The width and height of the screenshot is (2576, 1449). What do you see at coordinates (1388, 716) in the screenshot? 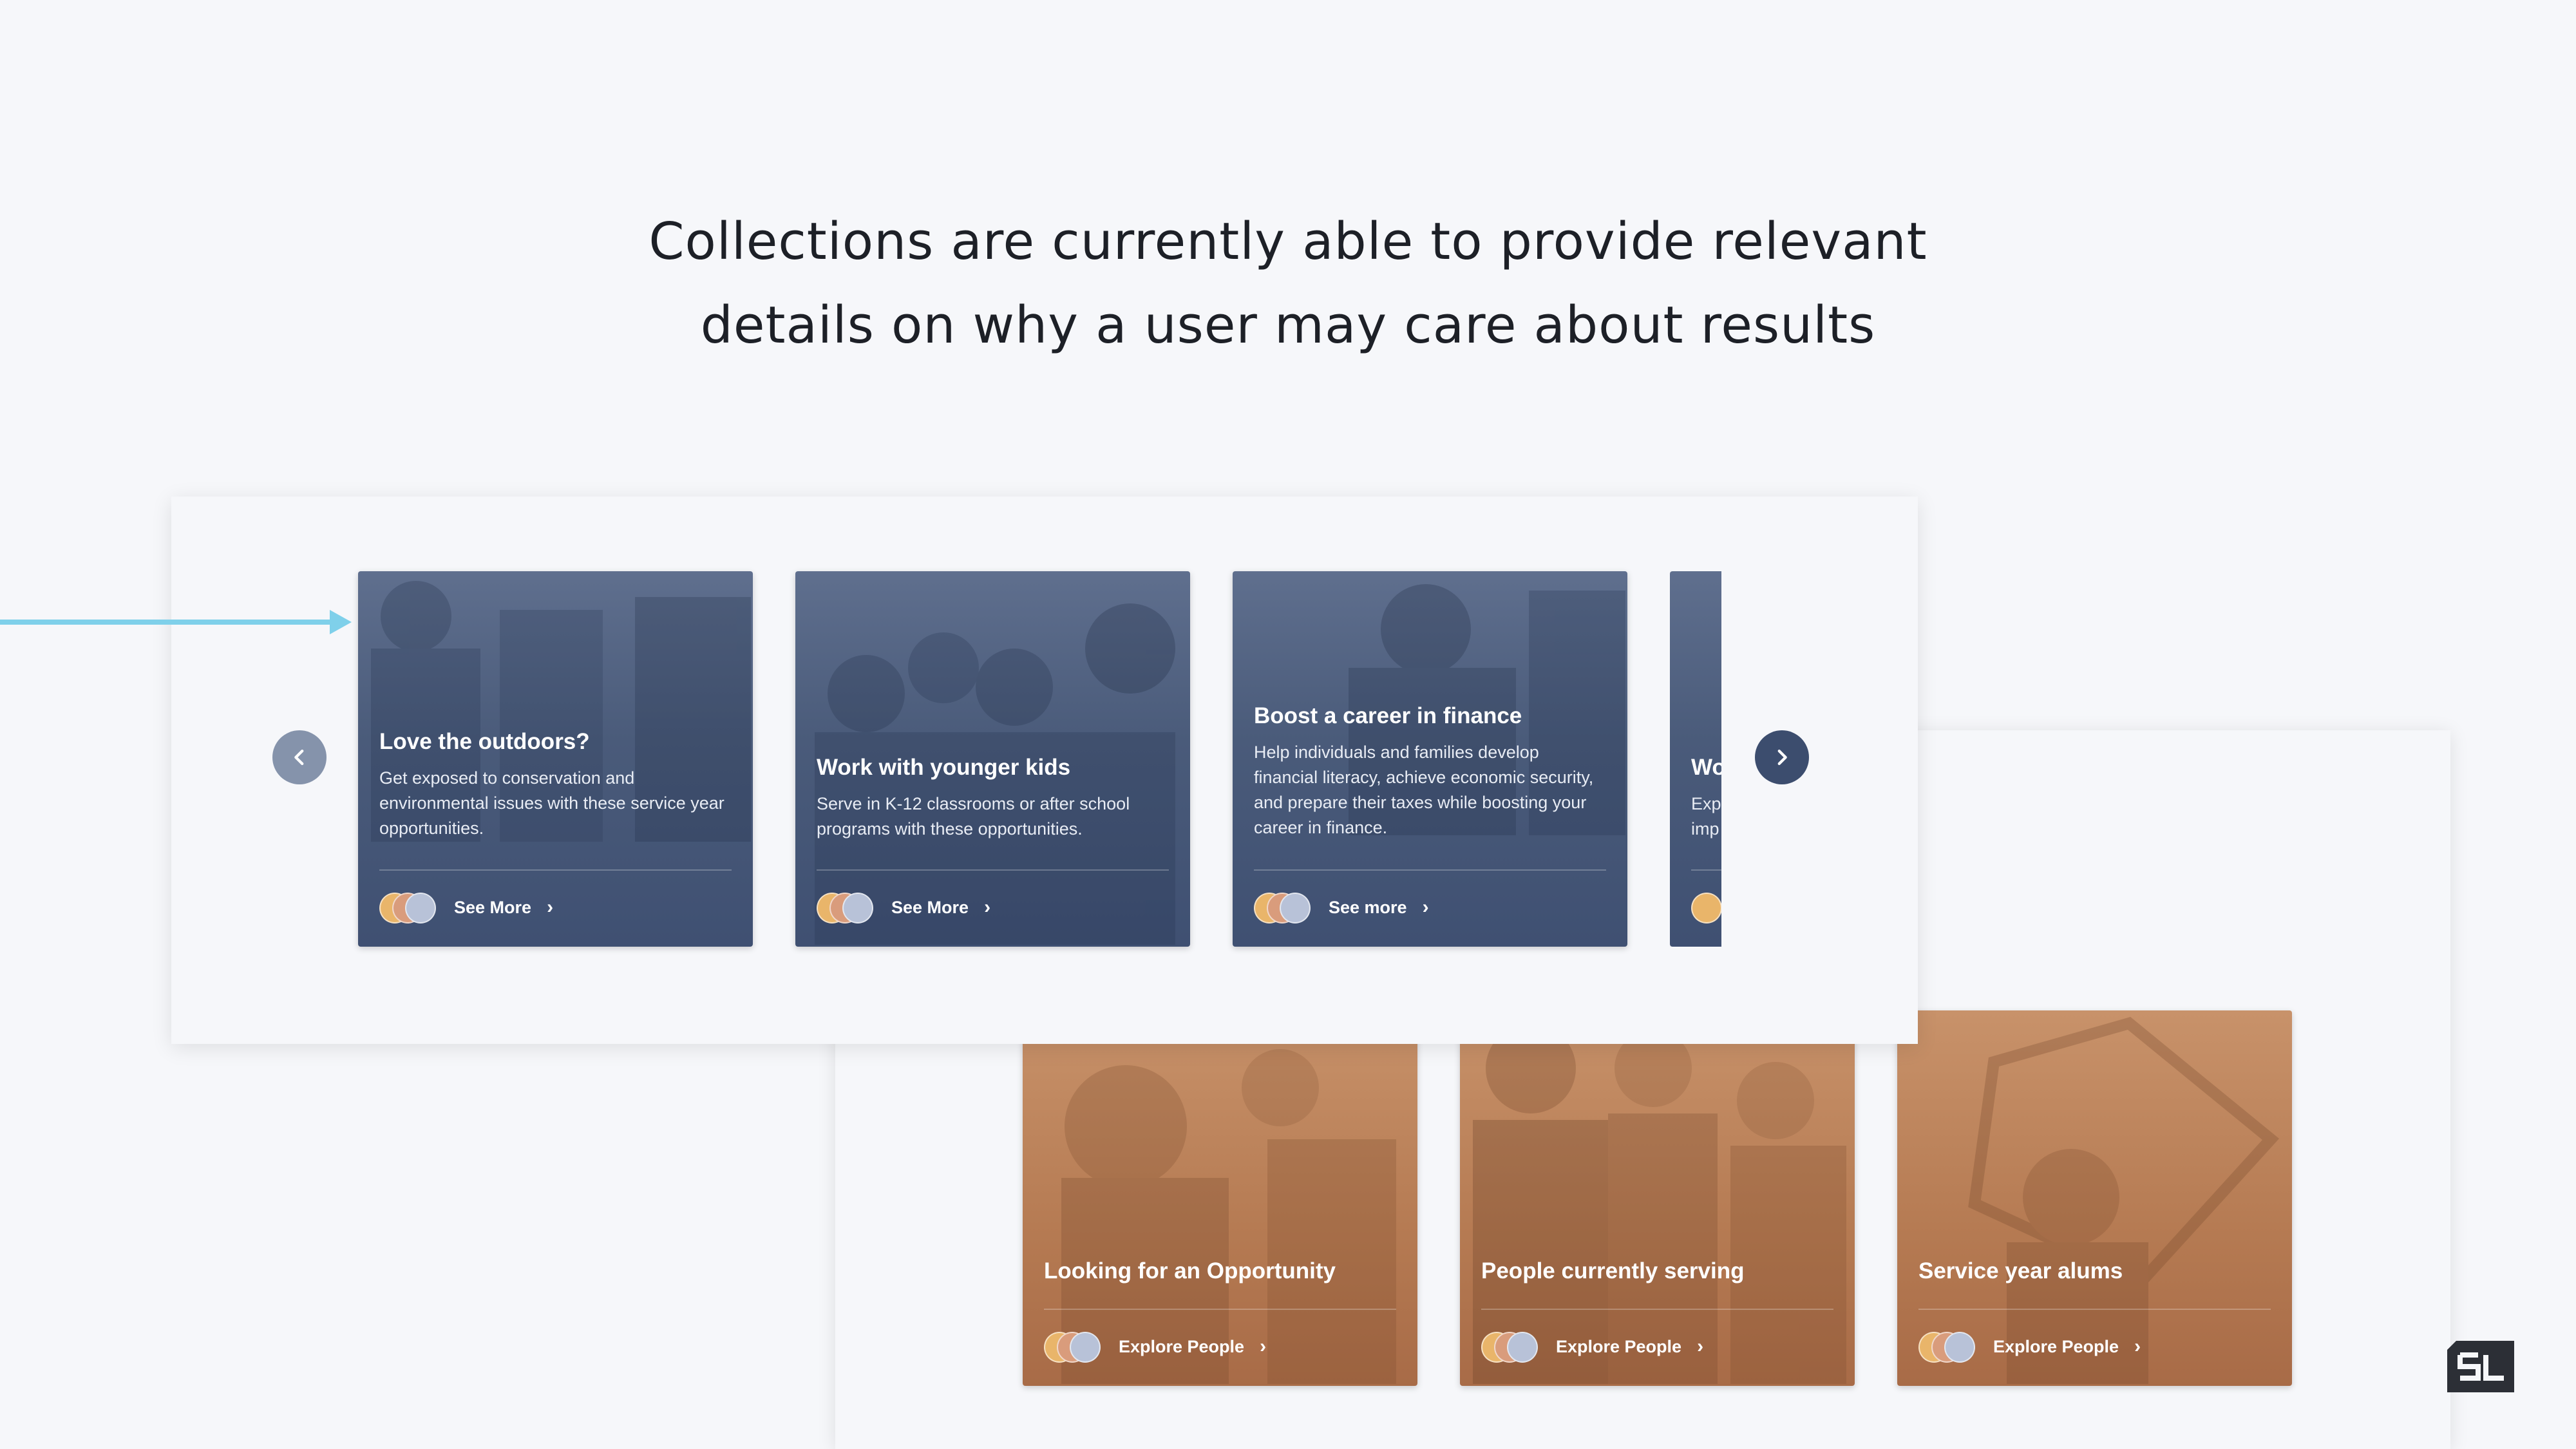
I see `collection-card-title: Boost a career in finance` at bounding box center [1388, 716].